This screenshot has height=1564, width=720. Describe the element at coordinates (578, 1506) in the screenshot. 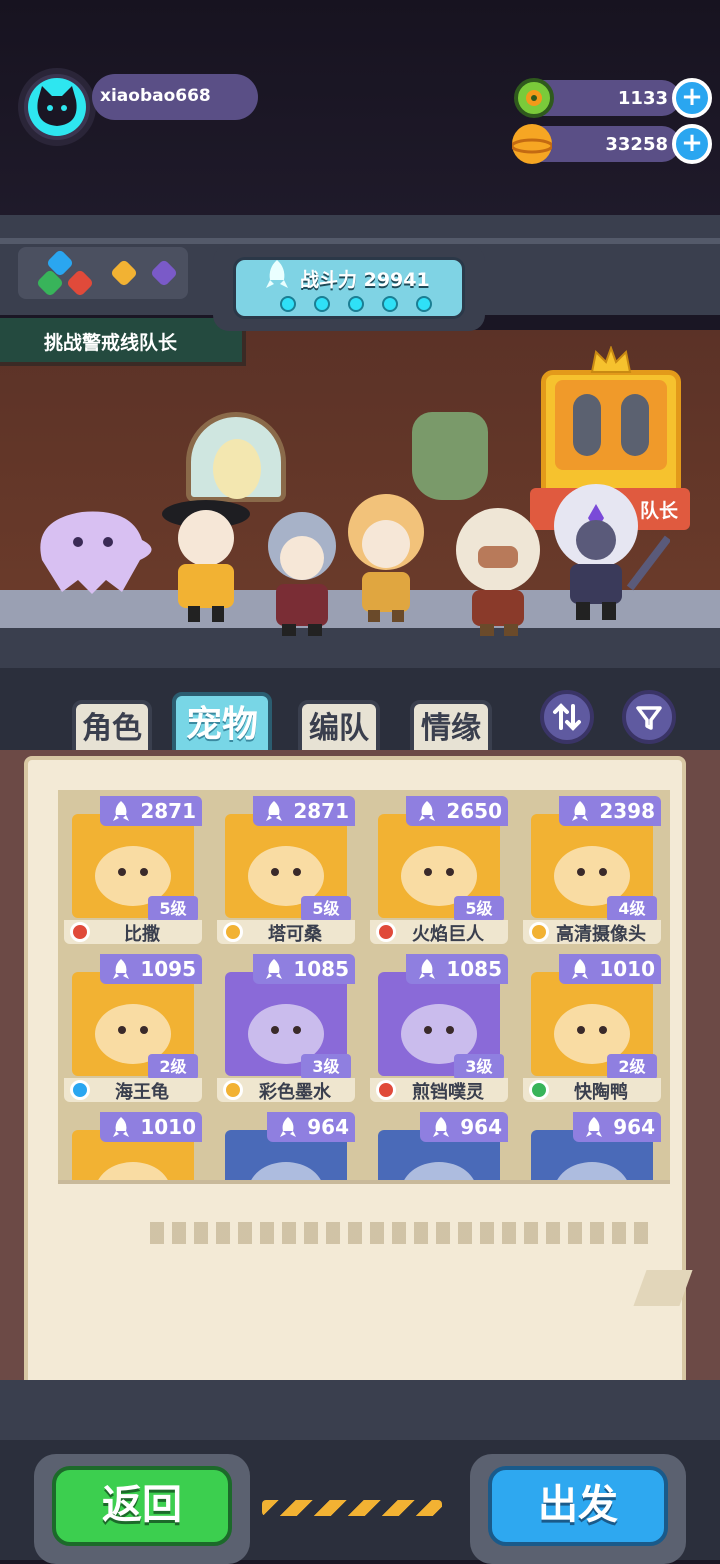

I see `go-button: 出发` at that location.